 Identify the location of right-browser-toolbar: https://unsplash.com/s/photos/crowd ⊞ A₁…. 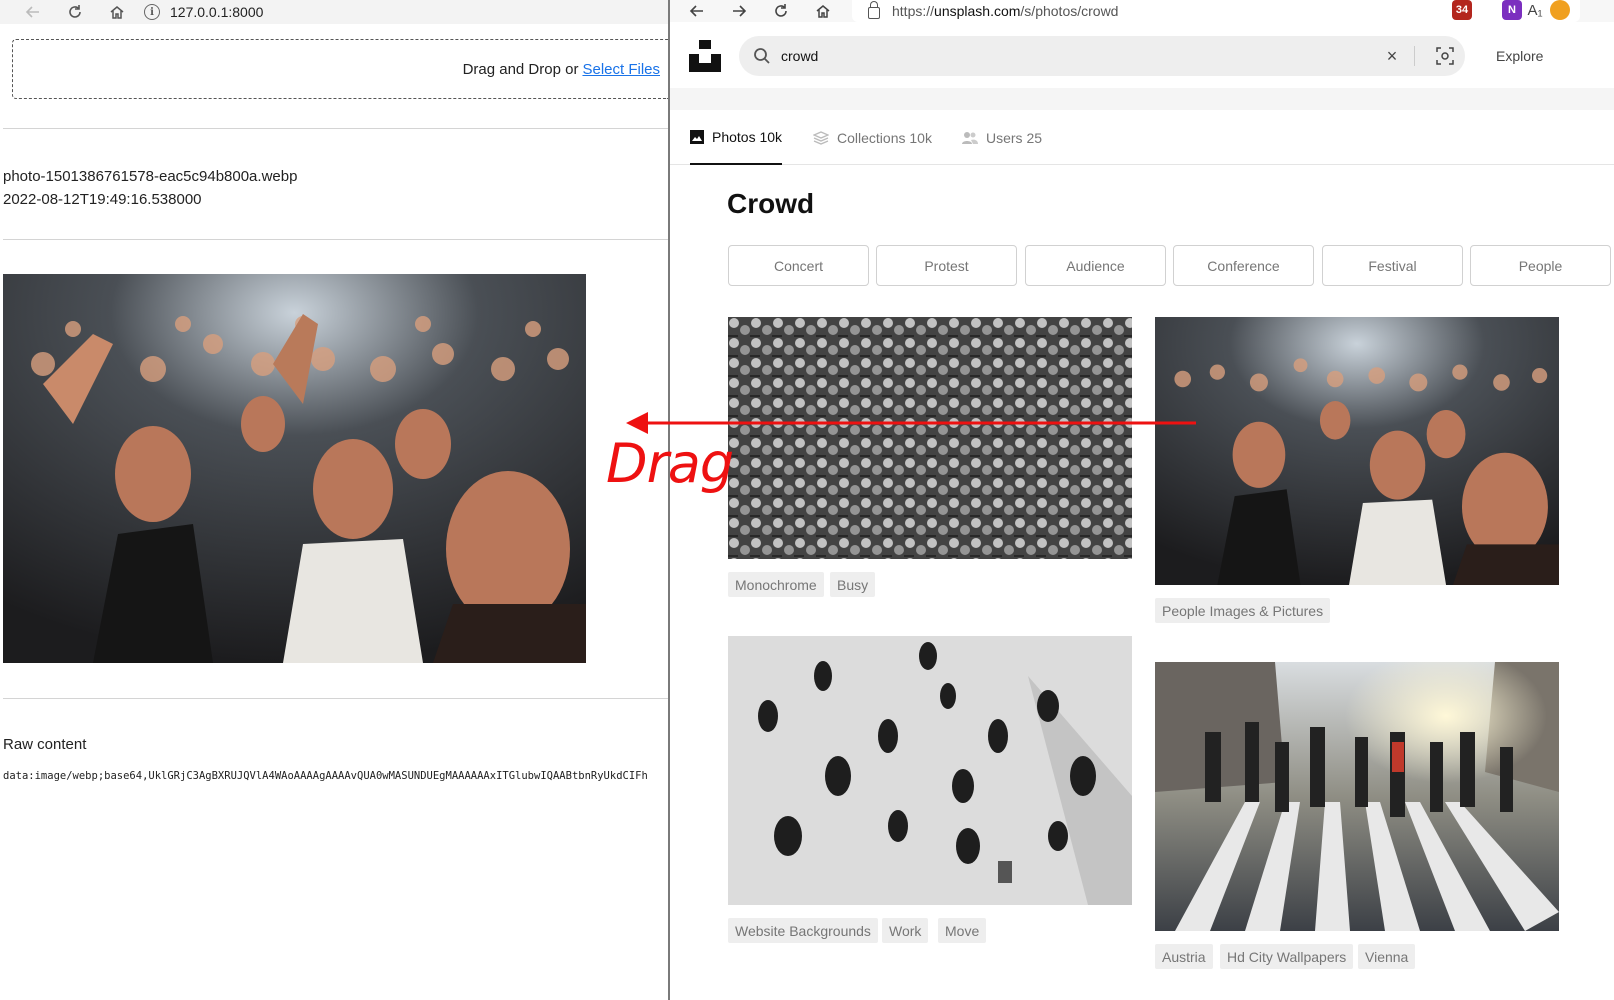
(1142, 11).